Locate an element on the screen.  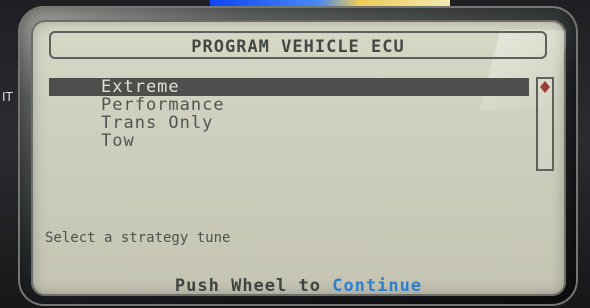
menu-item-tow: Tow is located at coordinates (289, 141).